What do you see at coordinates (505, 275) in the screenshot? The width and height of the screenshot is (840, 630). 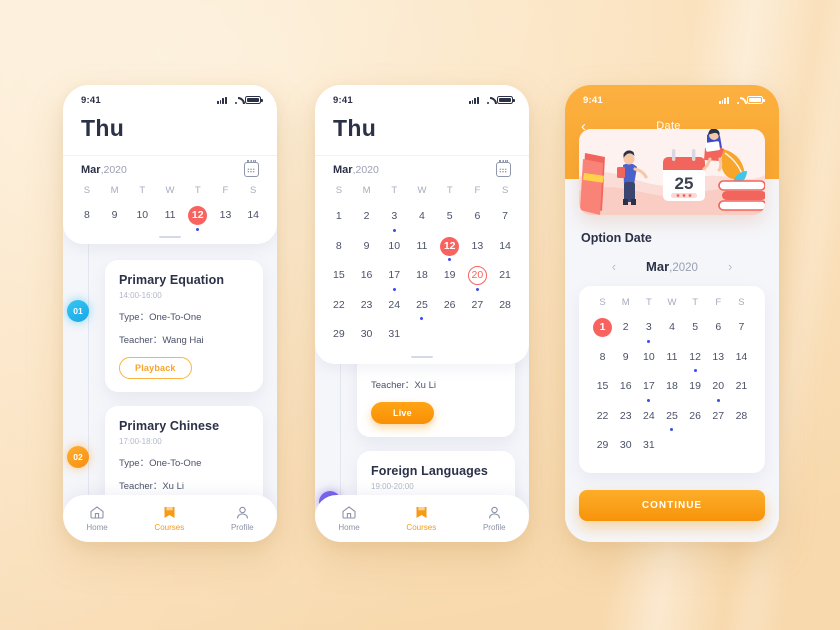 I see `day-number: 21` at bounding box center [505, 275].